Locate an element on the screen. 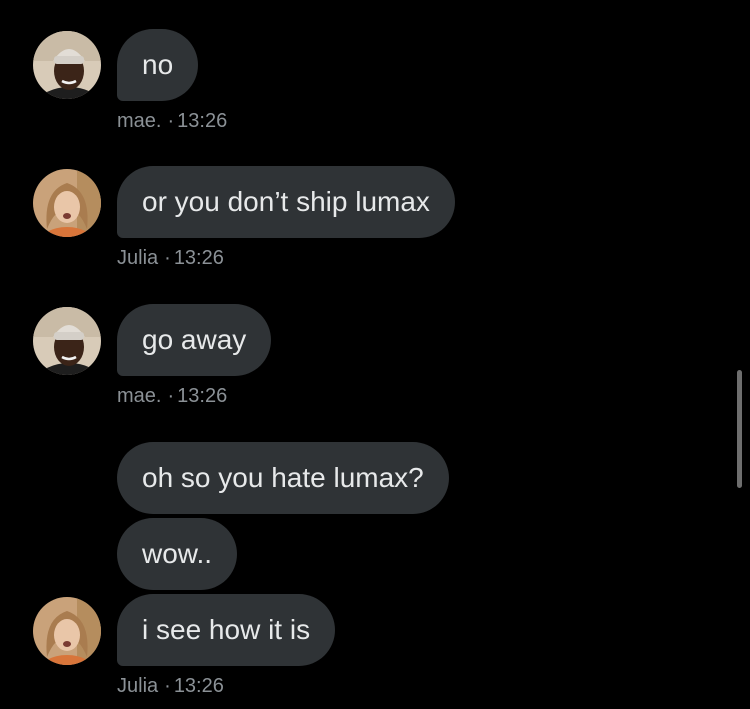 Image resolution: width=750 pixels, height=709 pixels. message-bubble: go away is located at coordinates (194, 340).